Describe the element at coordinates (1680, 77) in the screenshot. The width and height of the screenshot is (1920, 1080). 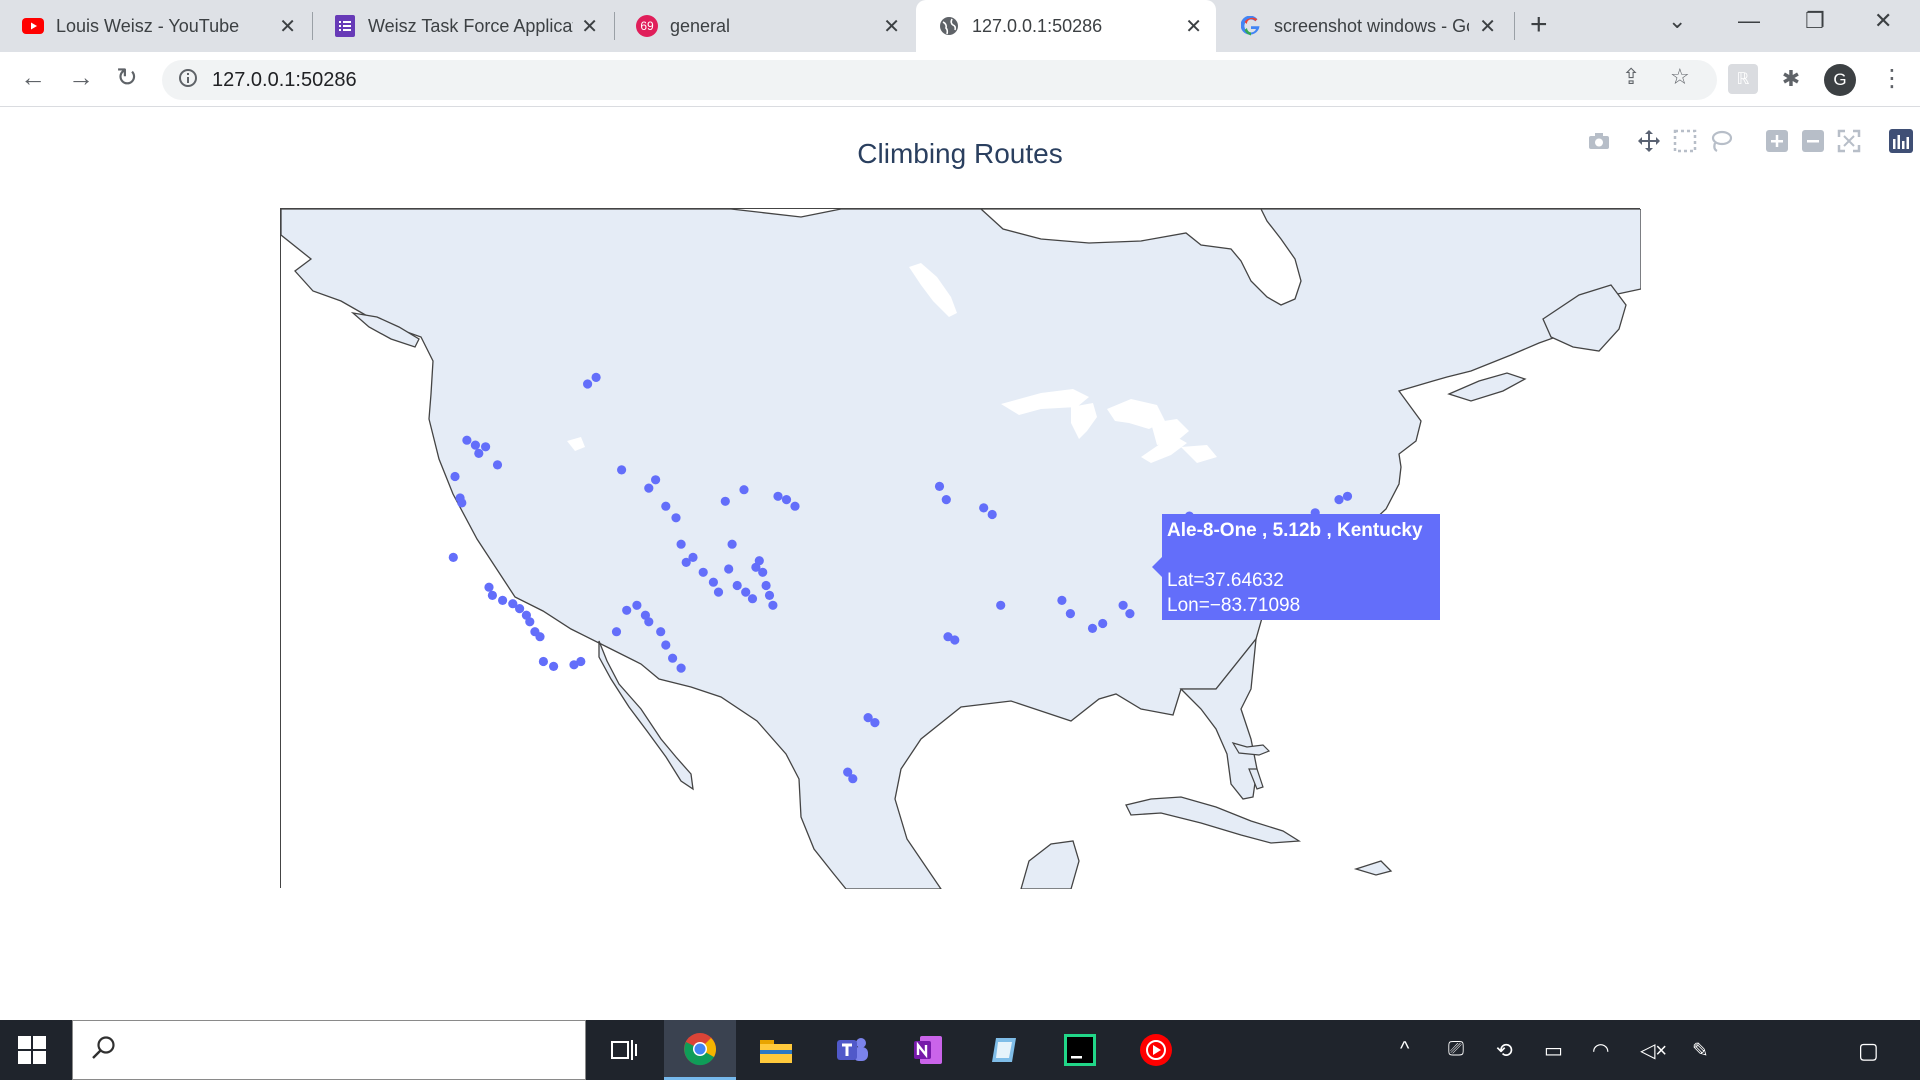
I see `bookmark-star-icon: ☆` at that location.